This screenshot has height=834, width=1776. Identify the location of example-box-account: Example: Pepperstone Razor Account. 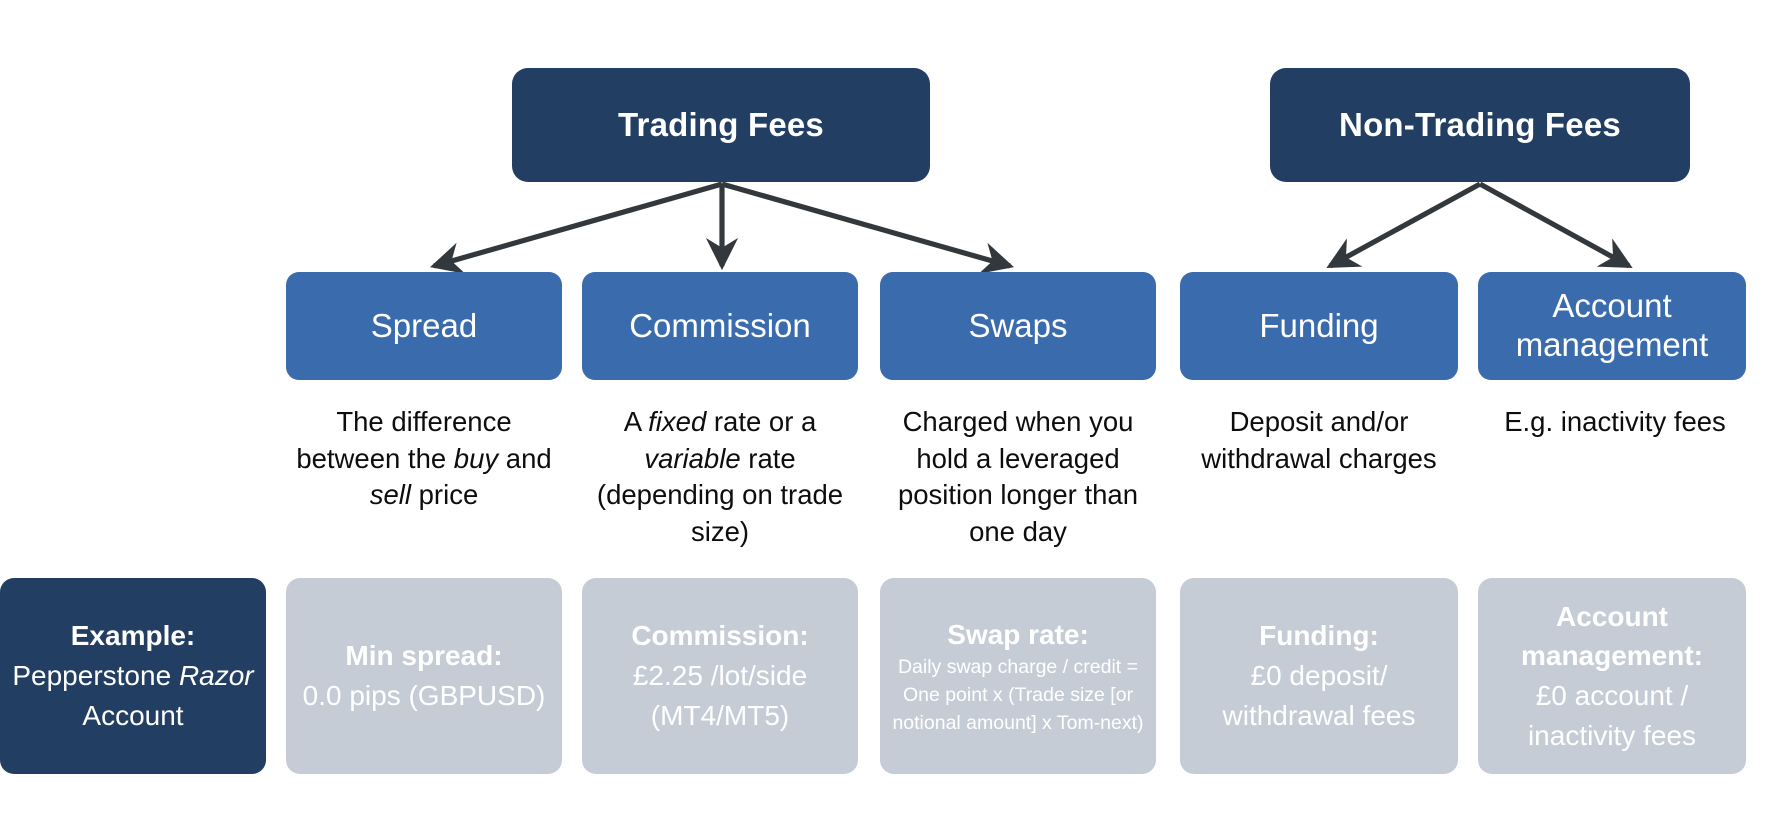
(133, 676).